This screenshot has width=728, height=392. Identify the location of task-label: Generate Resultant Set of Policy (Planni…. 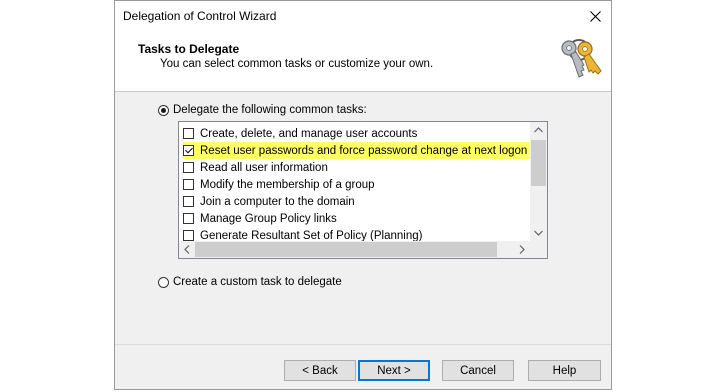
(311, 235).